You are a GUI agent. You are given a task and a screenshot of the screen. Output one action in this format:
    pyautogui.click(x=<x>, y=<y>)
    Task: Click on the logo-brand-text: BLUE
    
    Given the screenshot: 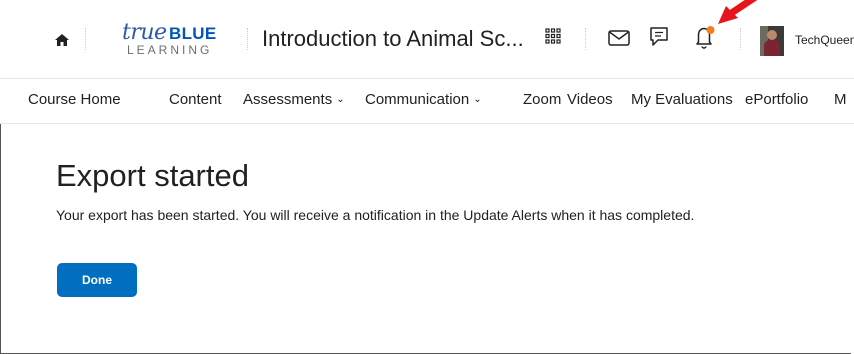 What is the action you would take?
    pyautogui.click(x=193, y=33)
    